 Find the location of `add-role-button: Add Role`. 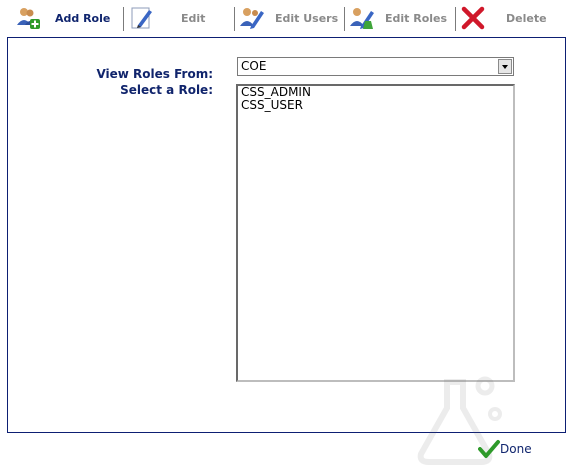

add-role-button: Add Role is located at coordinates (62, 18).